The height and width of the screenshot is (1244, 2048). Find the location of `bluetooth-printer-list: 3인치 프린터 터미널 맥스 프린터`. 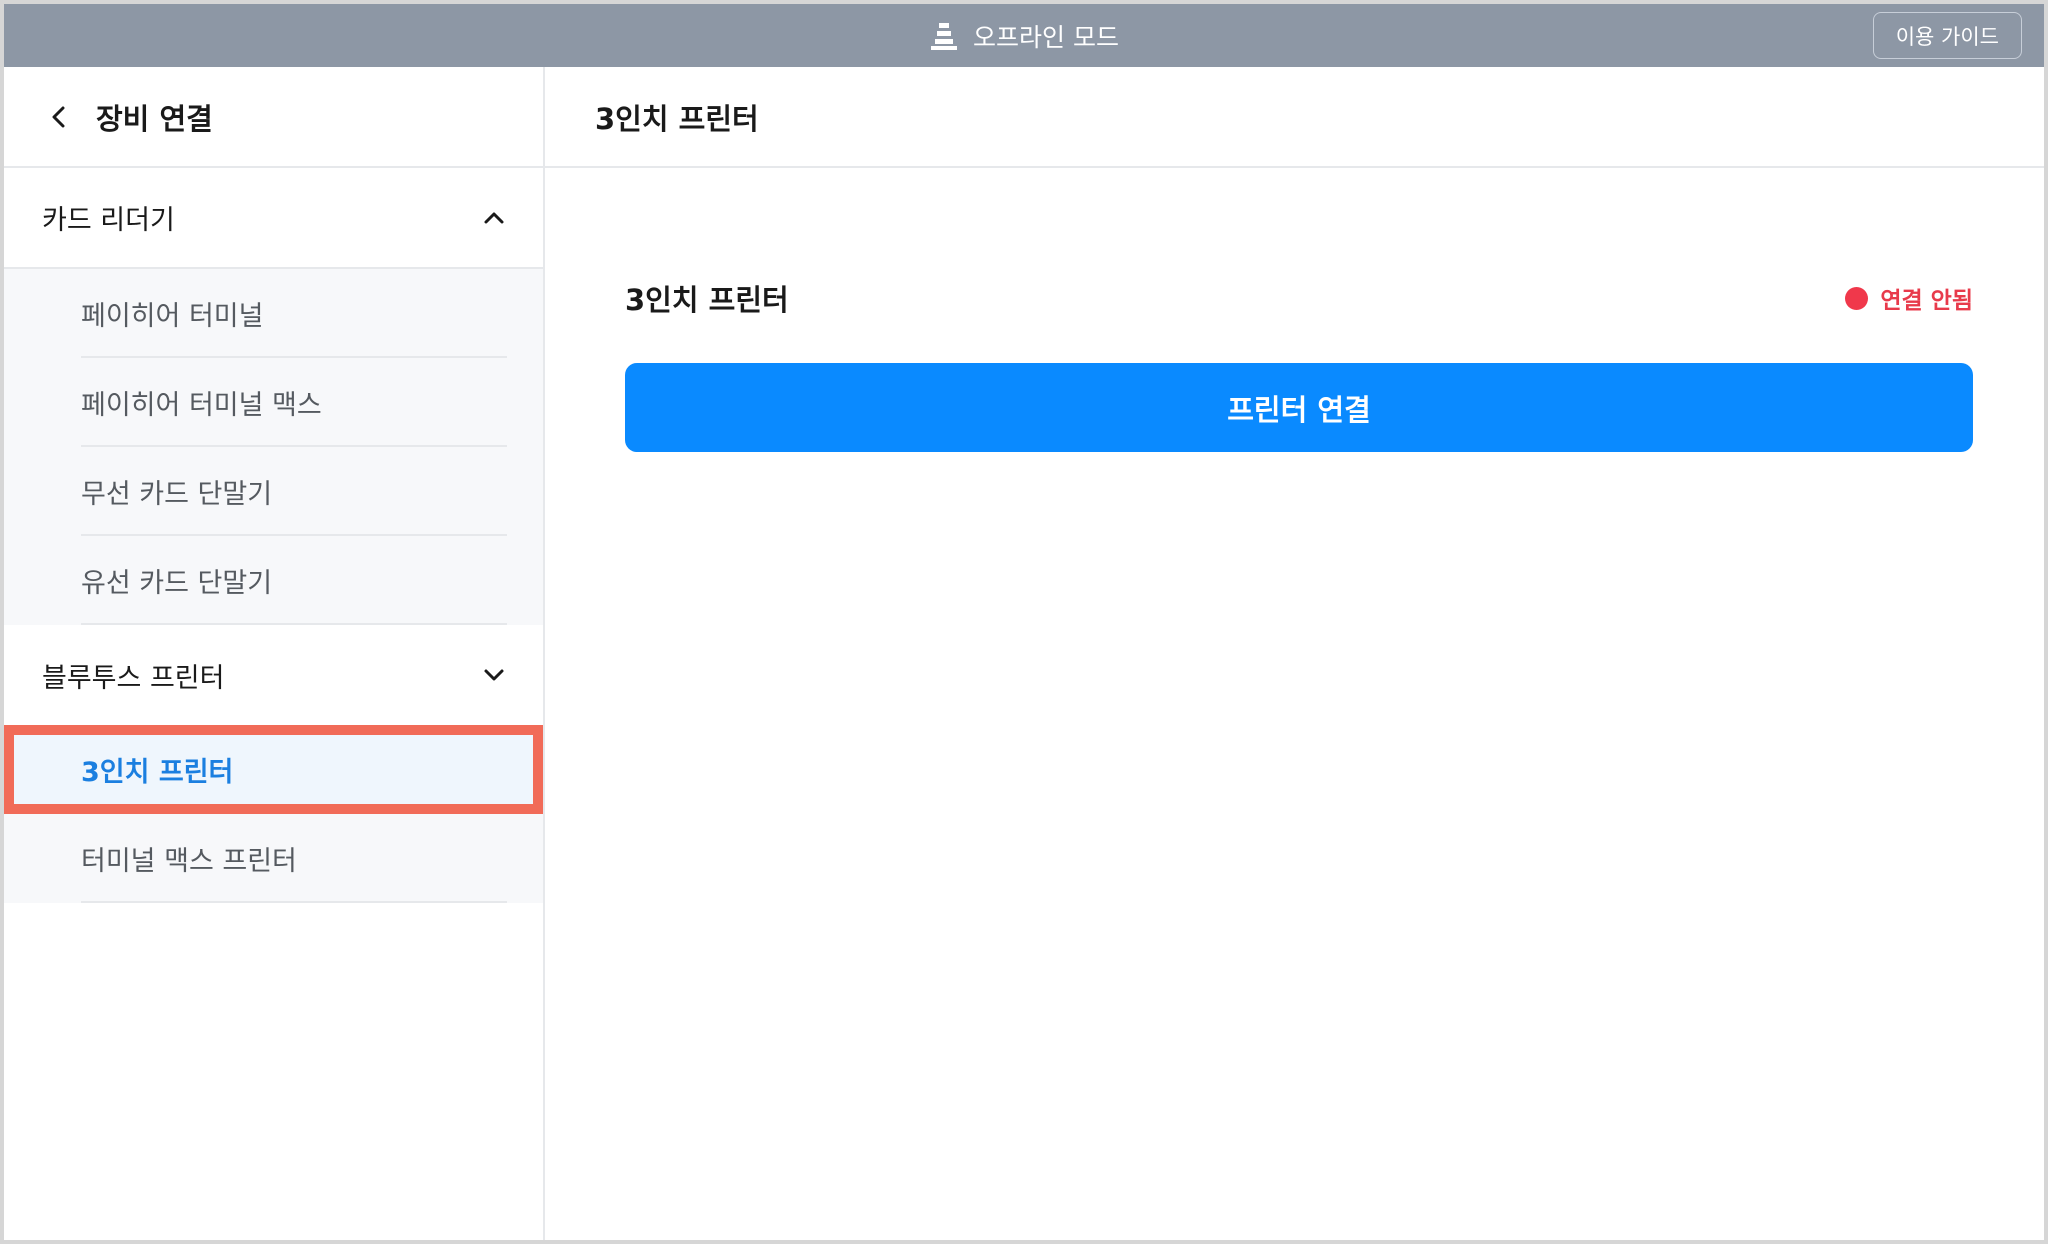

bluetooth-printer-list: 3인치 프린터 터미널 맥스 프린터 is located at coordinates (273, 814).